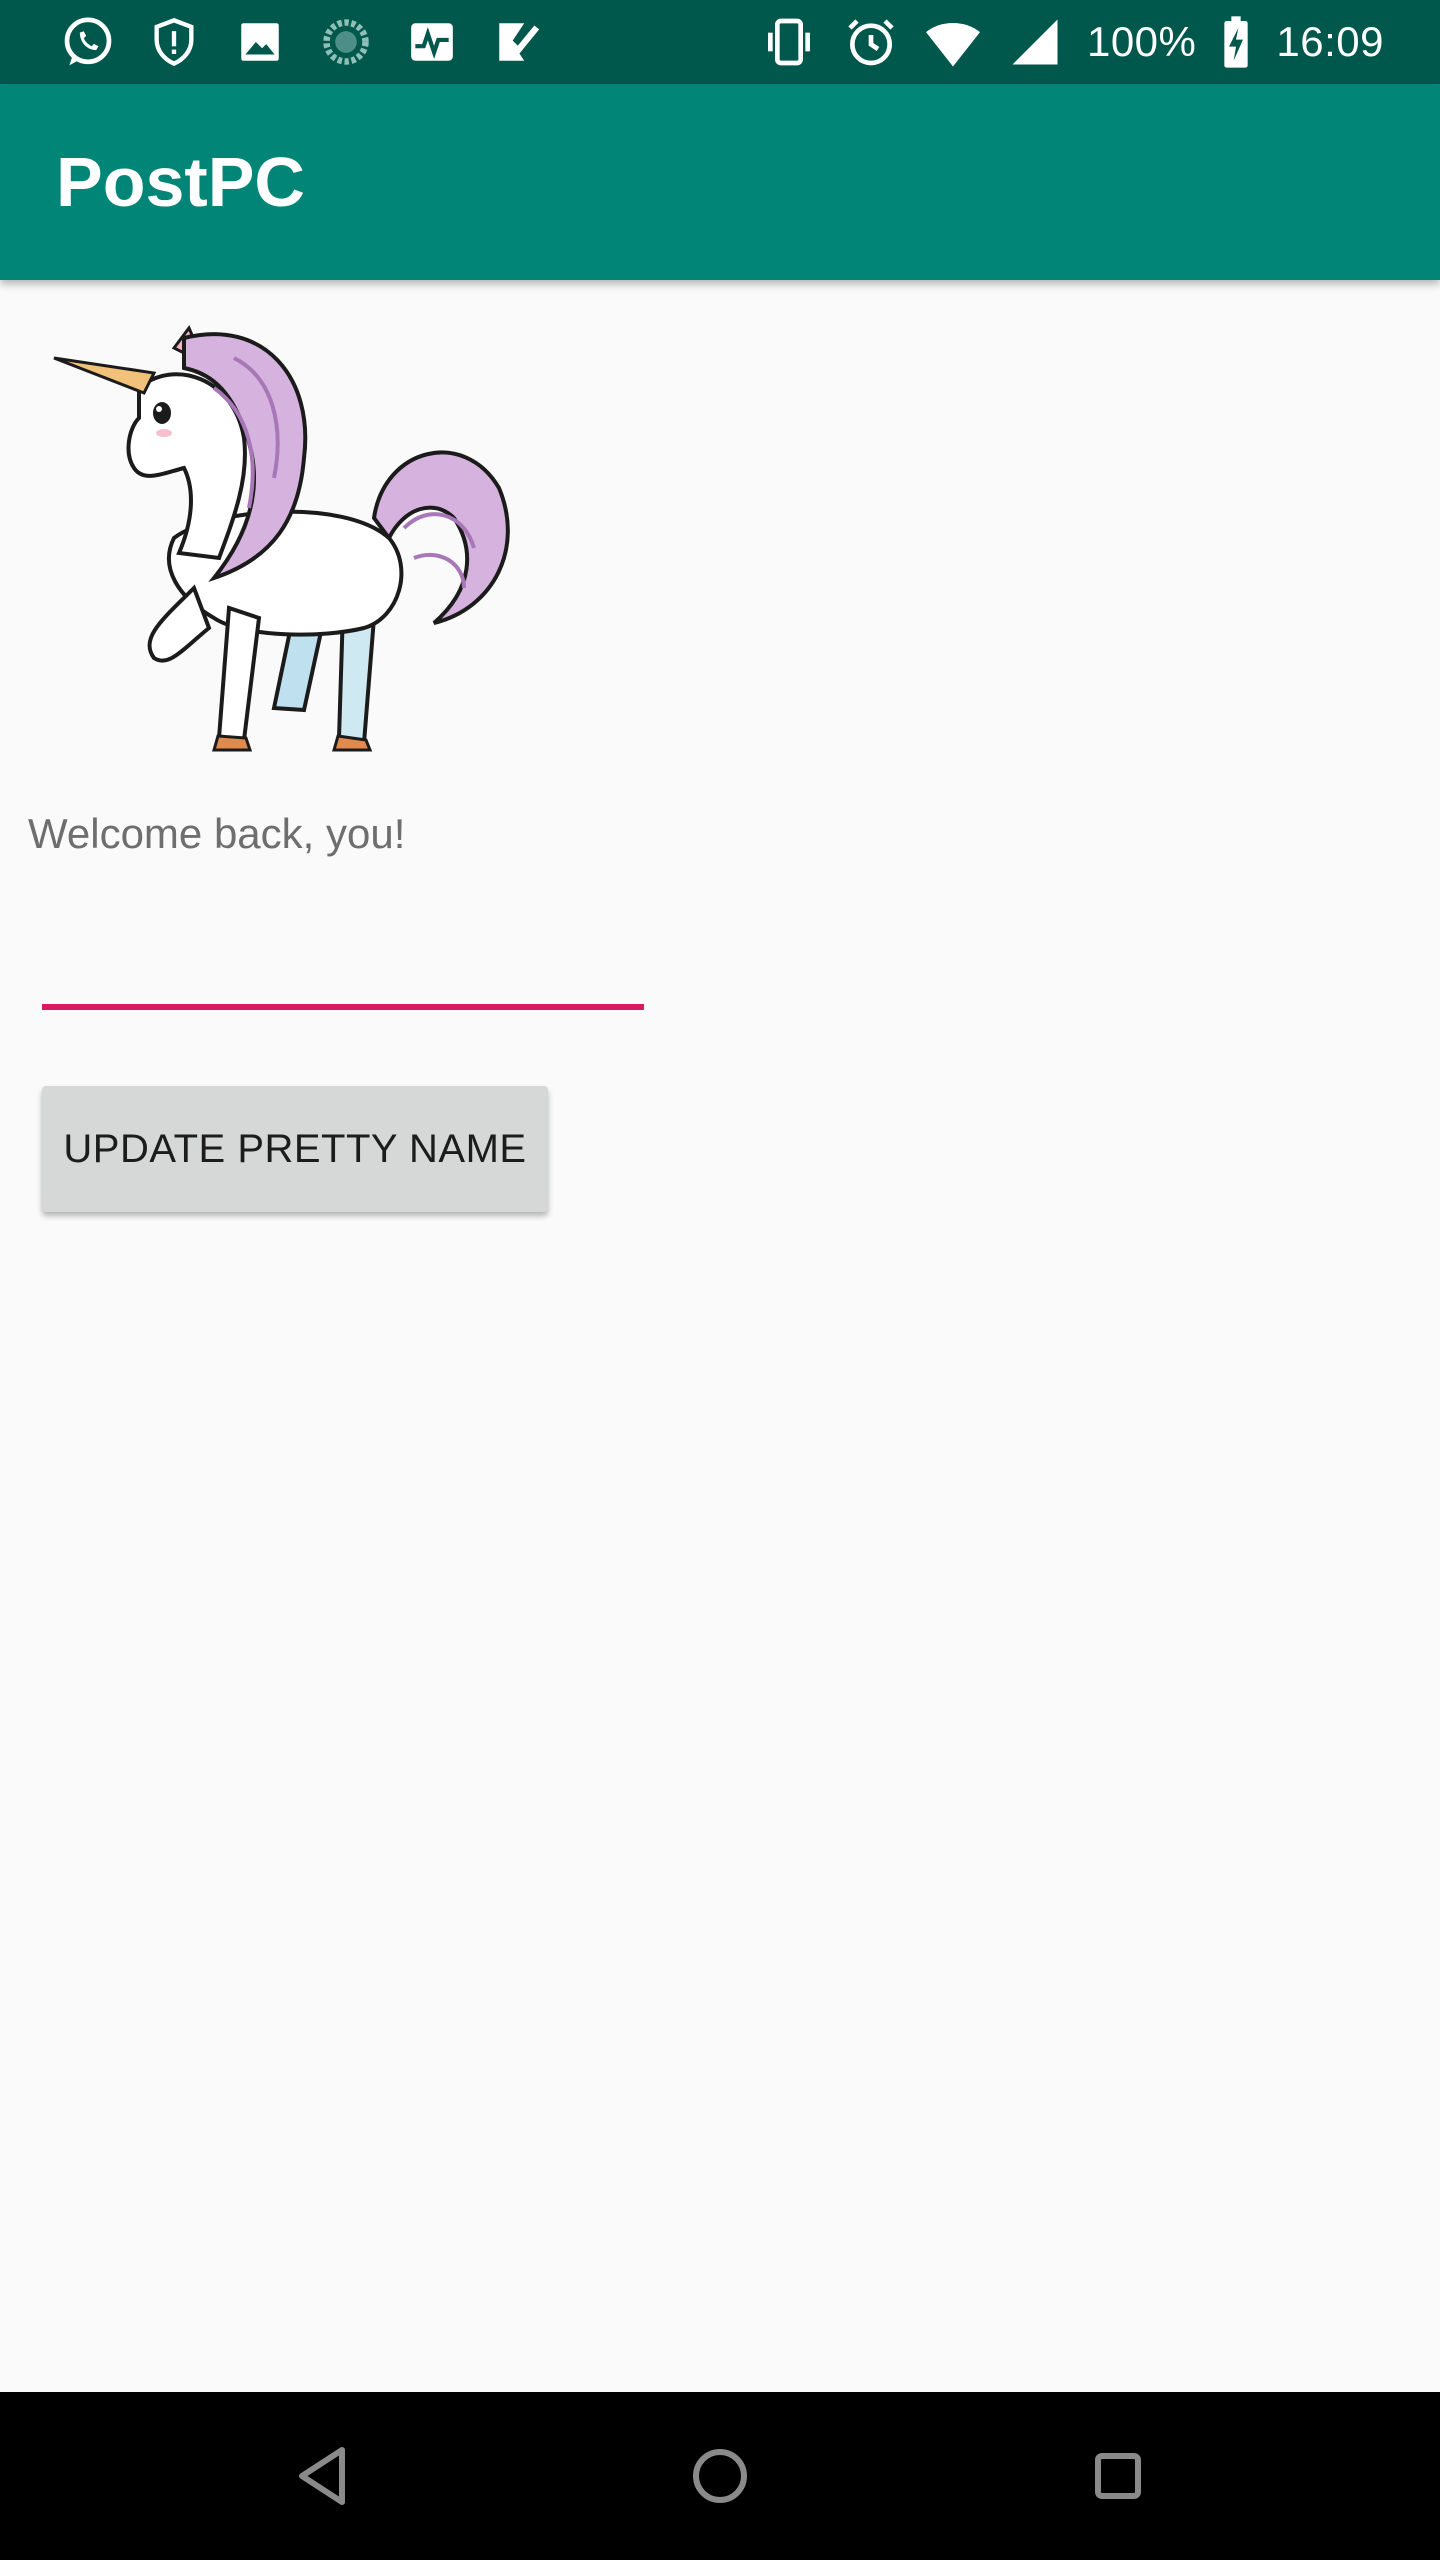 Image resolution: width=1440 pixels, height=2560 pixels. What do you see at coordinates (720, 42) in the screenshot?
I see `status-bar: 100% 16:09` at bounding box center [720, 42].